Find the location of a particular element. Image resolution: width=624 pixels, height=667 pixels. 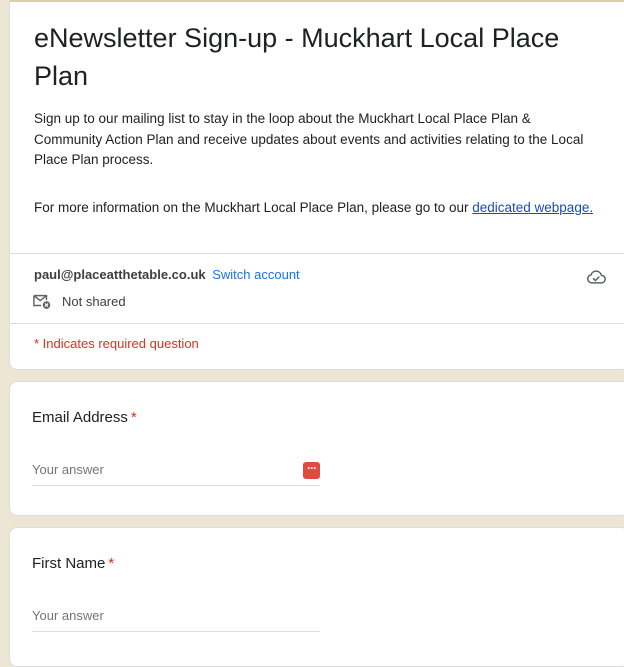

question-label: Email Address * is located at coordinates (84, 417).